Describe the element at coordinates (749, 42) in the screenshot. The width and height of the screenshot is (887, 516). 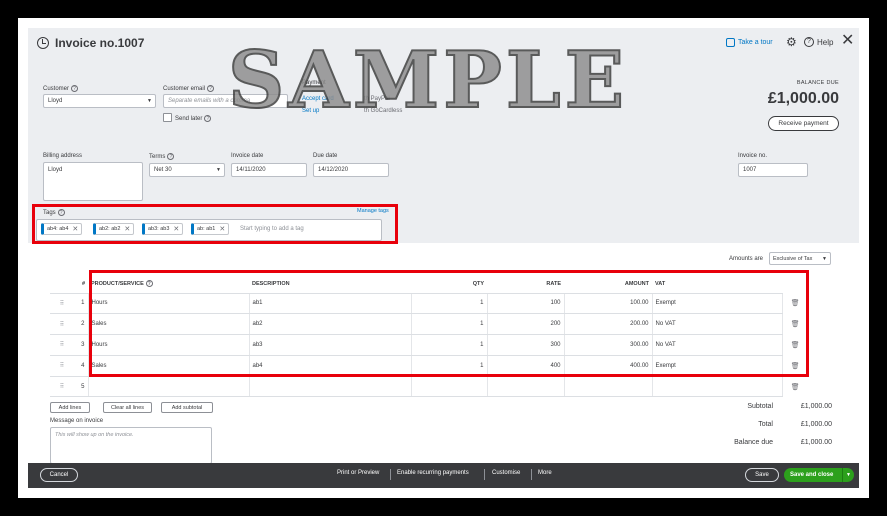
I see `take-tour-link: Take a tour` at that location.